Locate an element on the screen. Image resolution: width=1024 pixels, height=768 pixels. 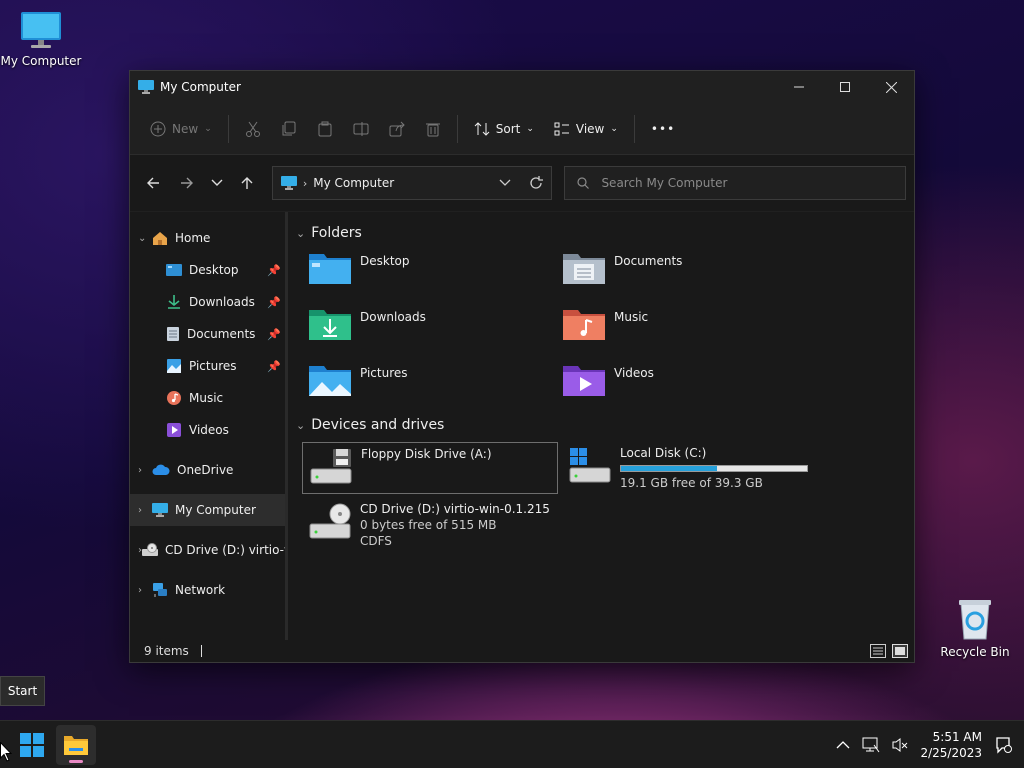
taskbar: 5:51 AM 2/25/2023 is located at coordinates (512, 744).